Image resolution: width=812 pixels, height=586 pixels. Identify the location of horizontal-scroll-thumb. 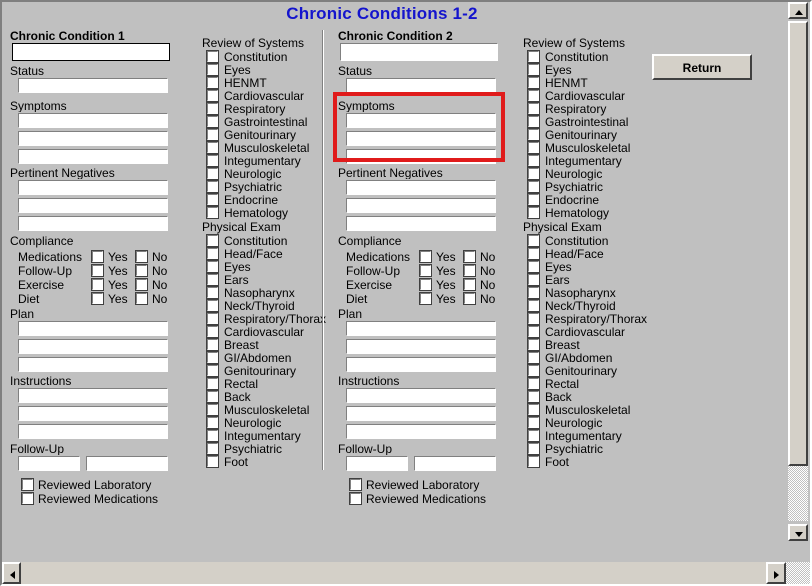
(393, 573).